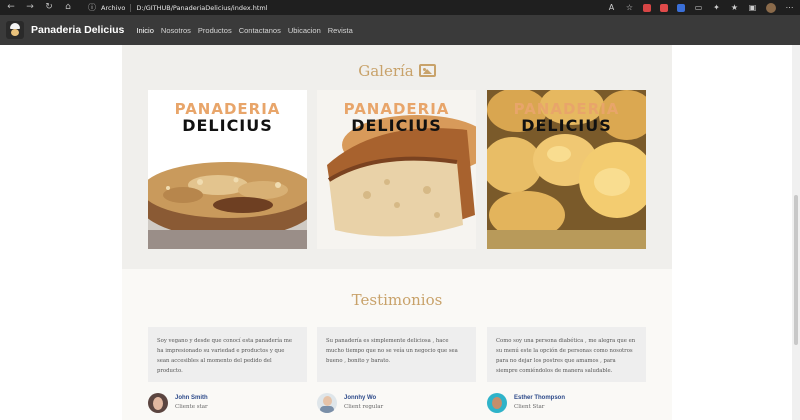  I want to click on read-aloud-icon: A, so click(611, 7).